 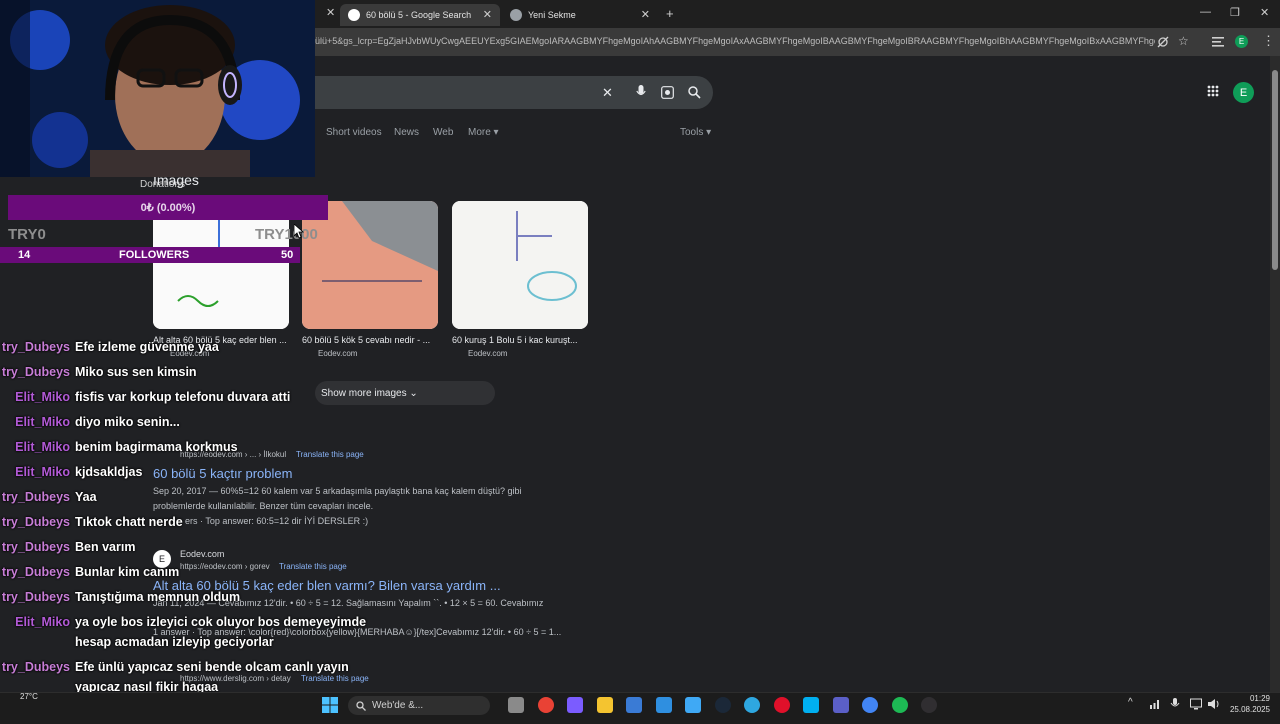 I want to click on donations-label: Donations, so click(x=163, y=184).